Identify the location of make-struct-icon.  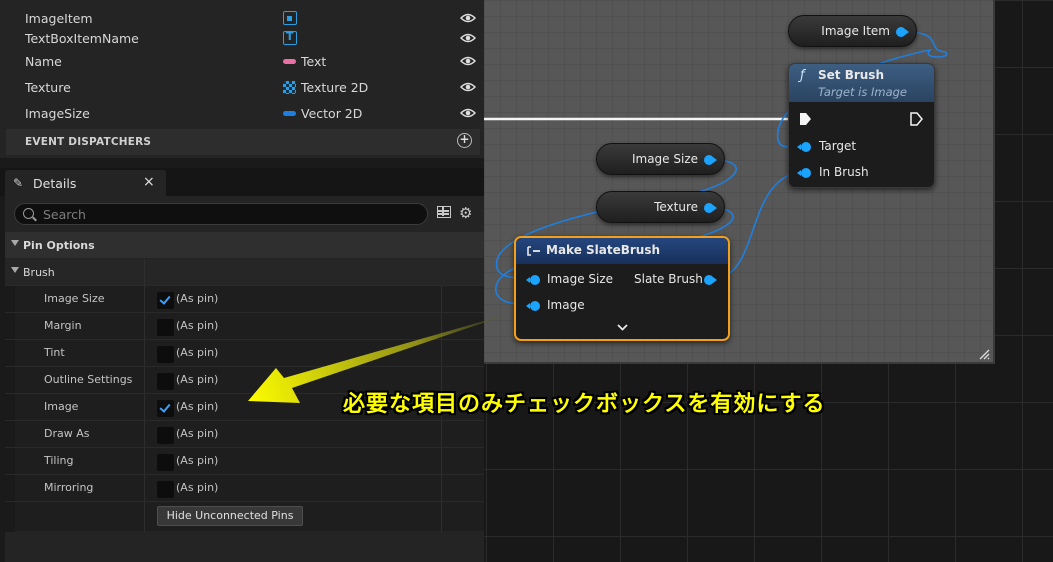
(533, 251).